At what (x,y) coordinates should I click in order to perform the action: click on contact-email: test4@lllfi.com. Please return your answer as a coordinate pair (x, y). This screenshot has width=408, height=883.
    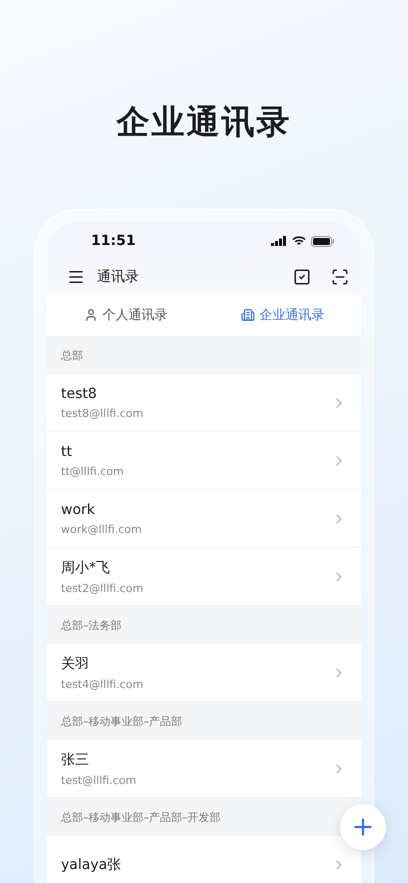
    Looking at the image, I should click on (102, 684).